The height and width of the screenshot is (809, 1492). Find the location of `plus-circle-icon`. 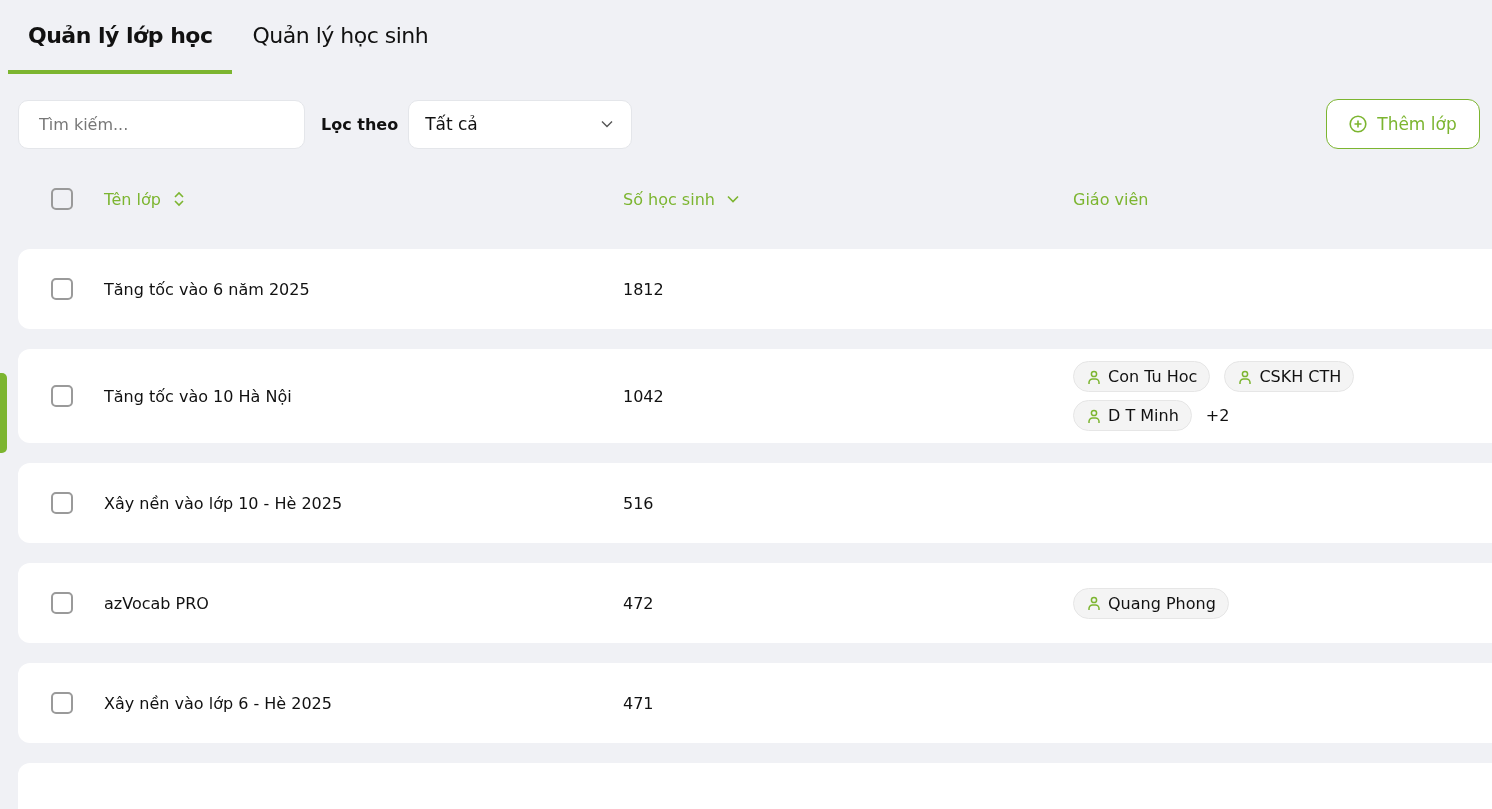

plus-circle-icon is located at coordinates (1358, 124).